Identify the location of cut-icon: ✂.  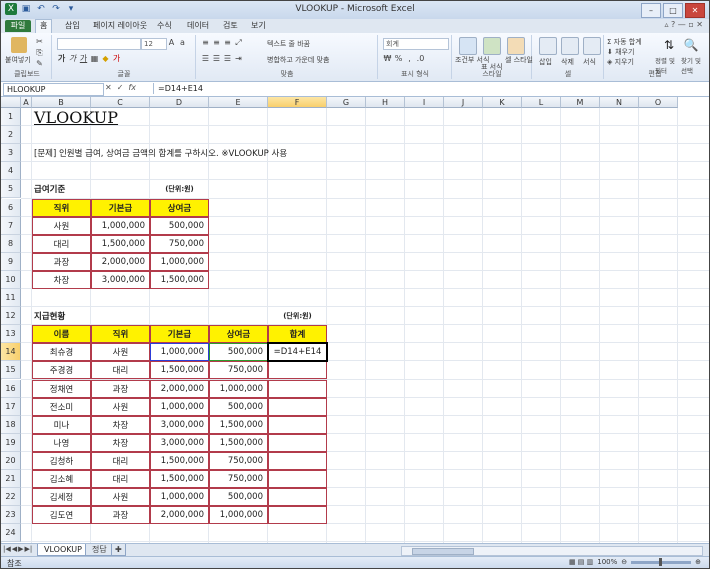
(39, 41).